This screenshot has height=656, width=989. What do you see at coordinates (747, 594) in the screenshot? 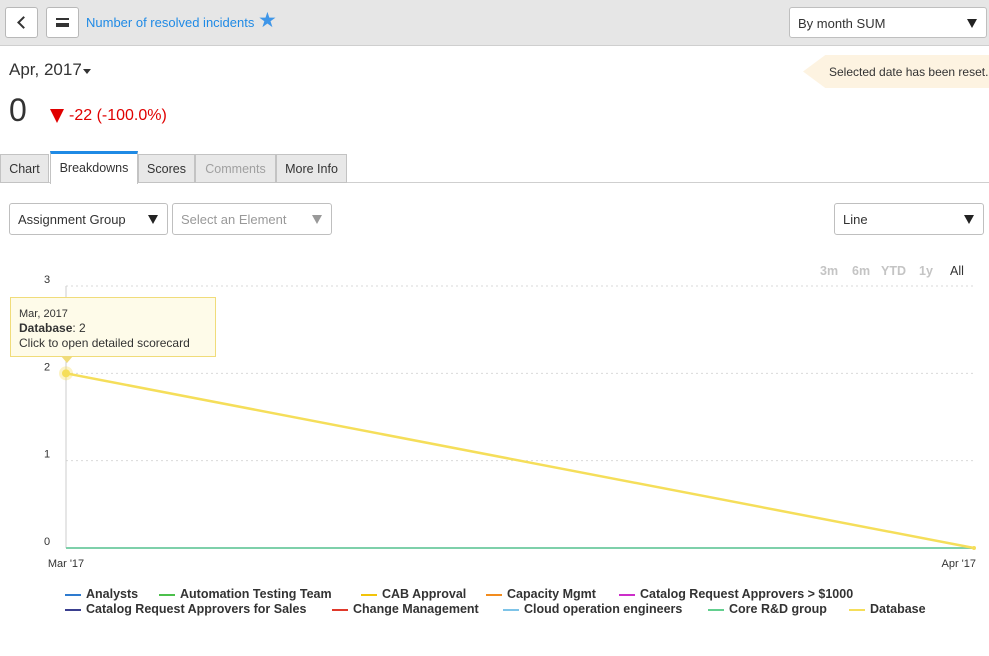
I see `legend-label: Catalog Request Approvers > $1000` at bounding box center [747, 594].